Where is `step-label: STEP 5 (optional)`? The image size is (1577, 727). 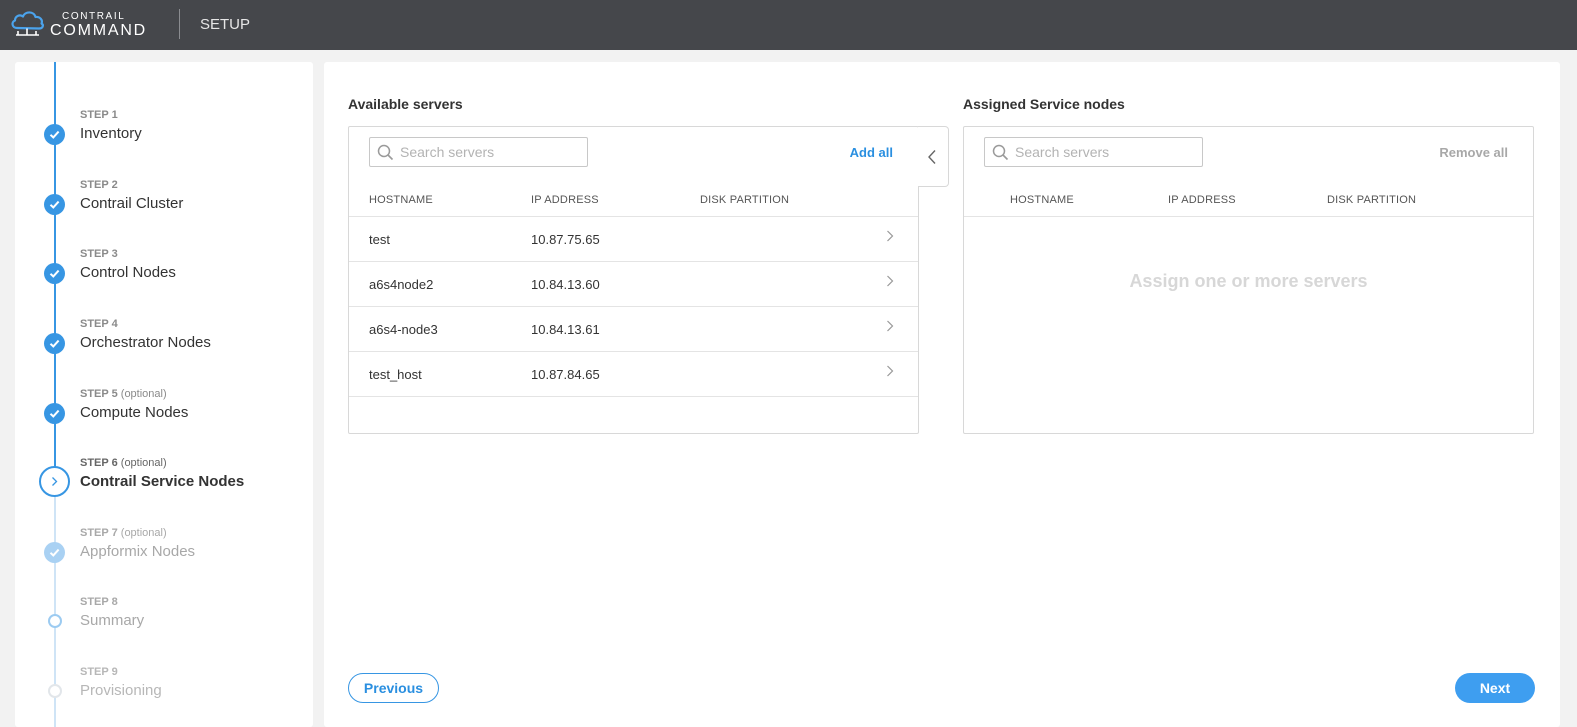 step-label: STEP 5 (optional) is located at coordinates (123, 394).